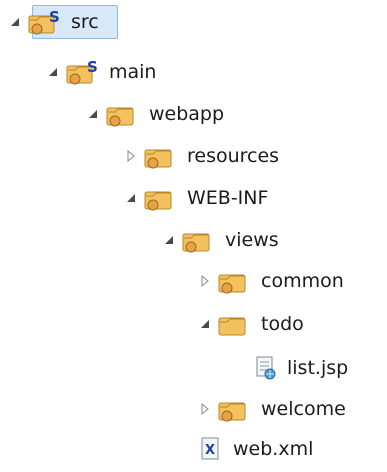 The height and width of the screenshot is (472, 387). Describe the element at coordinates (282, 324) in the screenshot. I see `tree-item-label: todo` at that location.